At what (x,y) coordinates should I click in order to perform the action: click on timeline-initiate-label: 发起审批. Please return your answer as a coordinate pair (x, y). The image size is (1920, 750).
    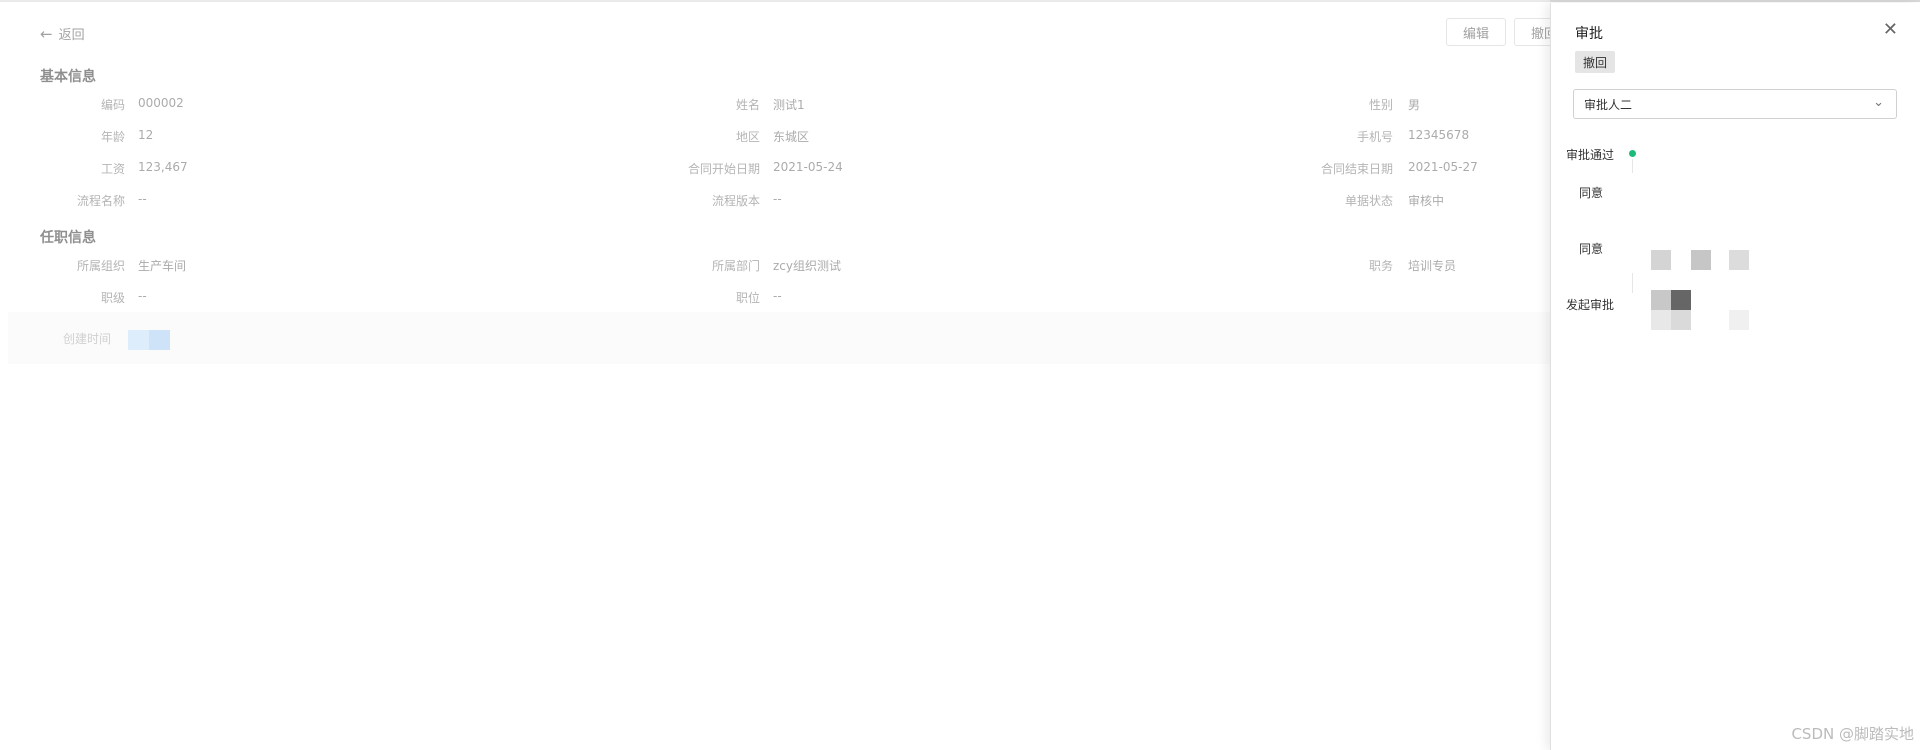
    Looking at the image, I should click on (1590, 305).